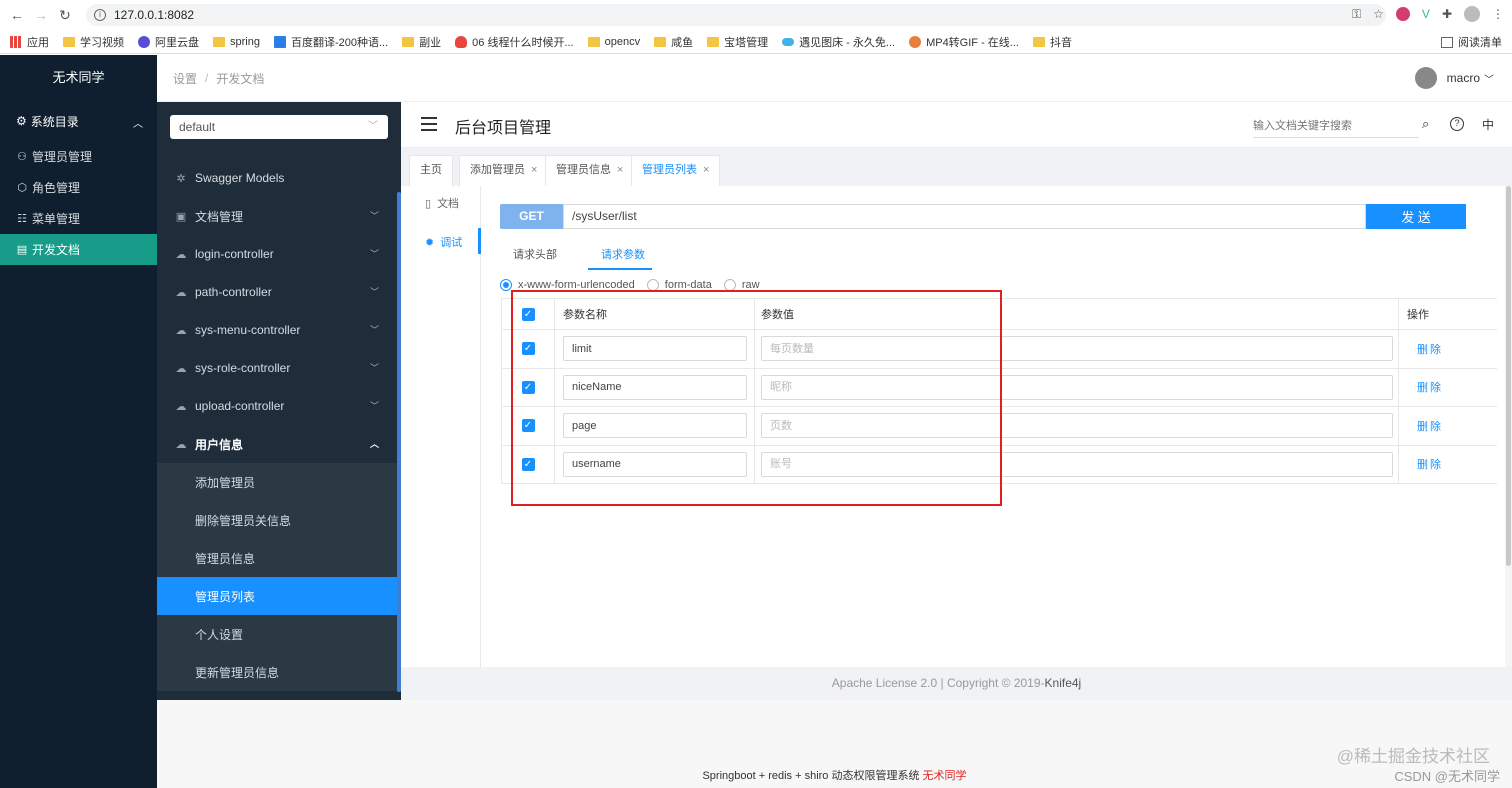 This screenshot has height=788, width=1512. What do you see at coordinates (1447, 14) in the screenshot?
I see `puzzle-icon: ✚` at bounding box center [1447, 14].